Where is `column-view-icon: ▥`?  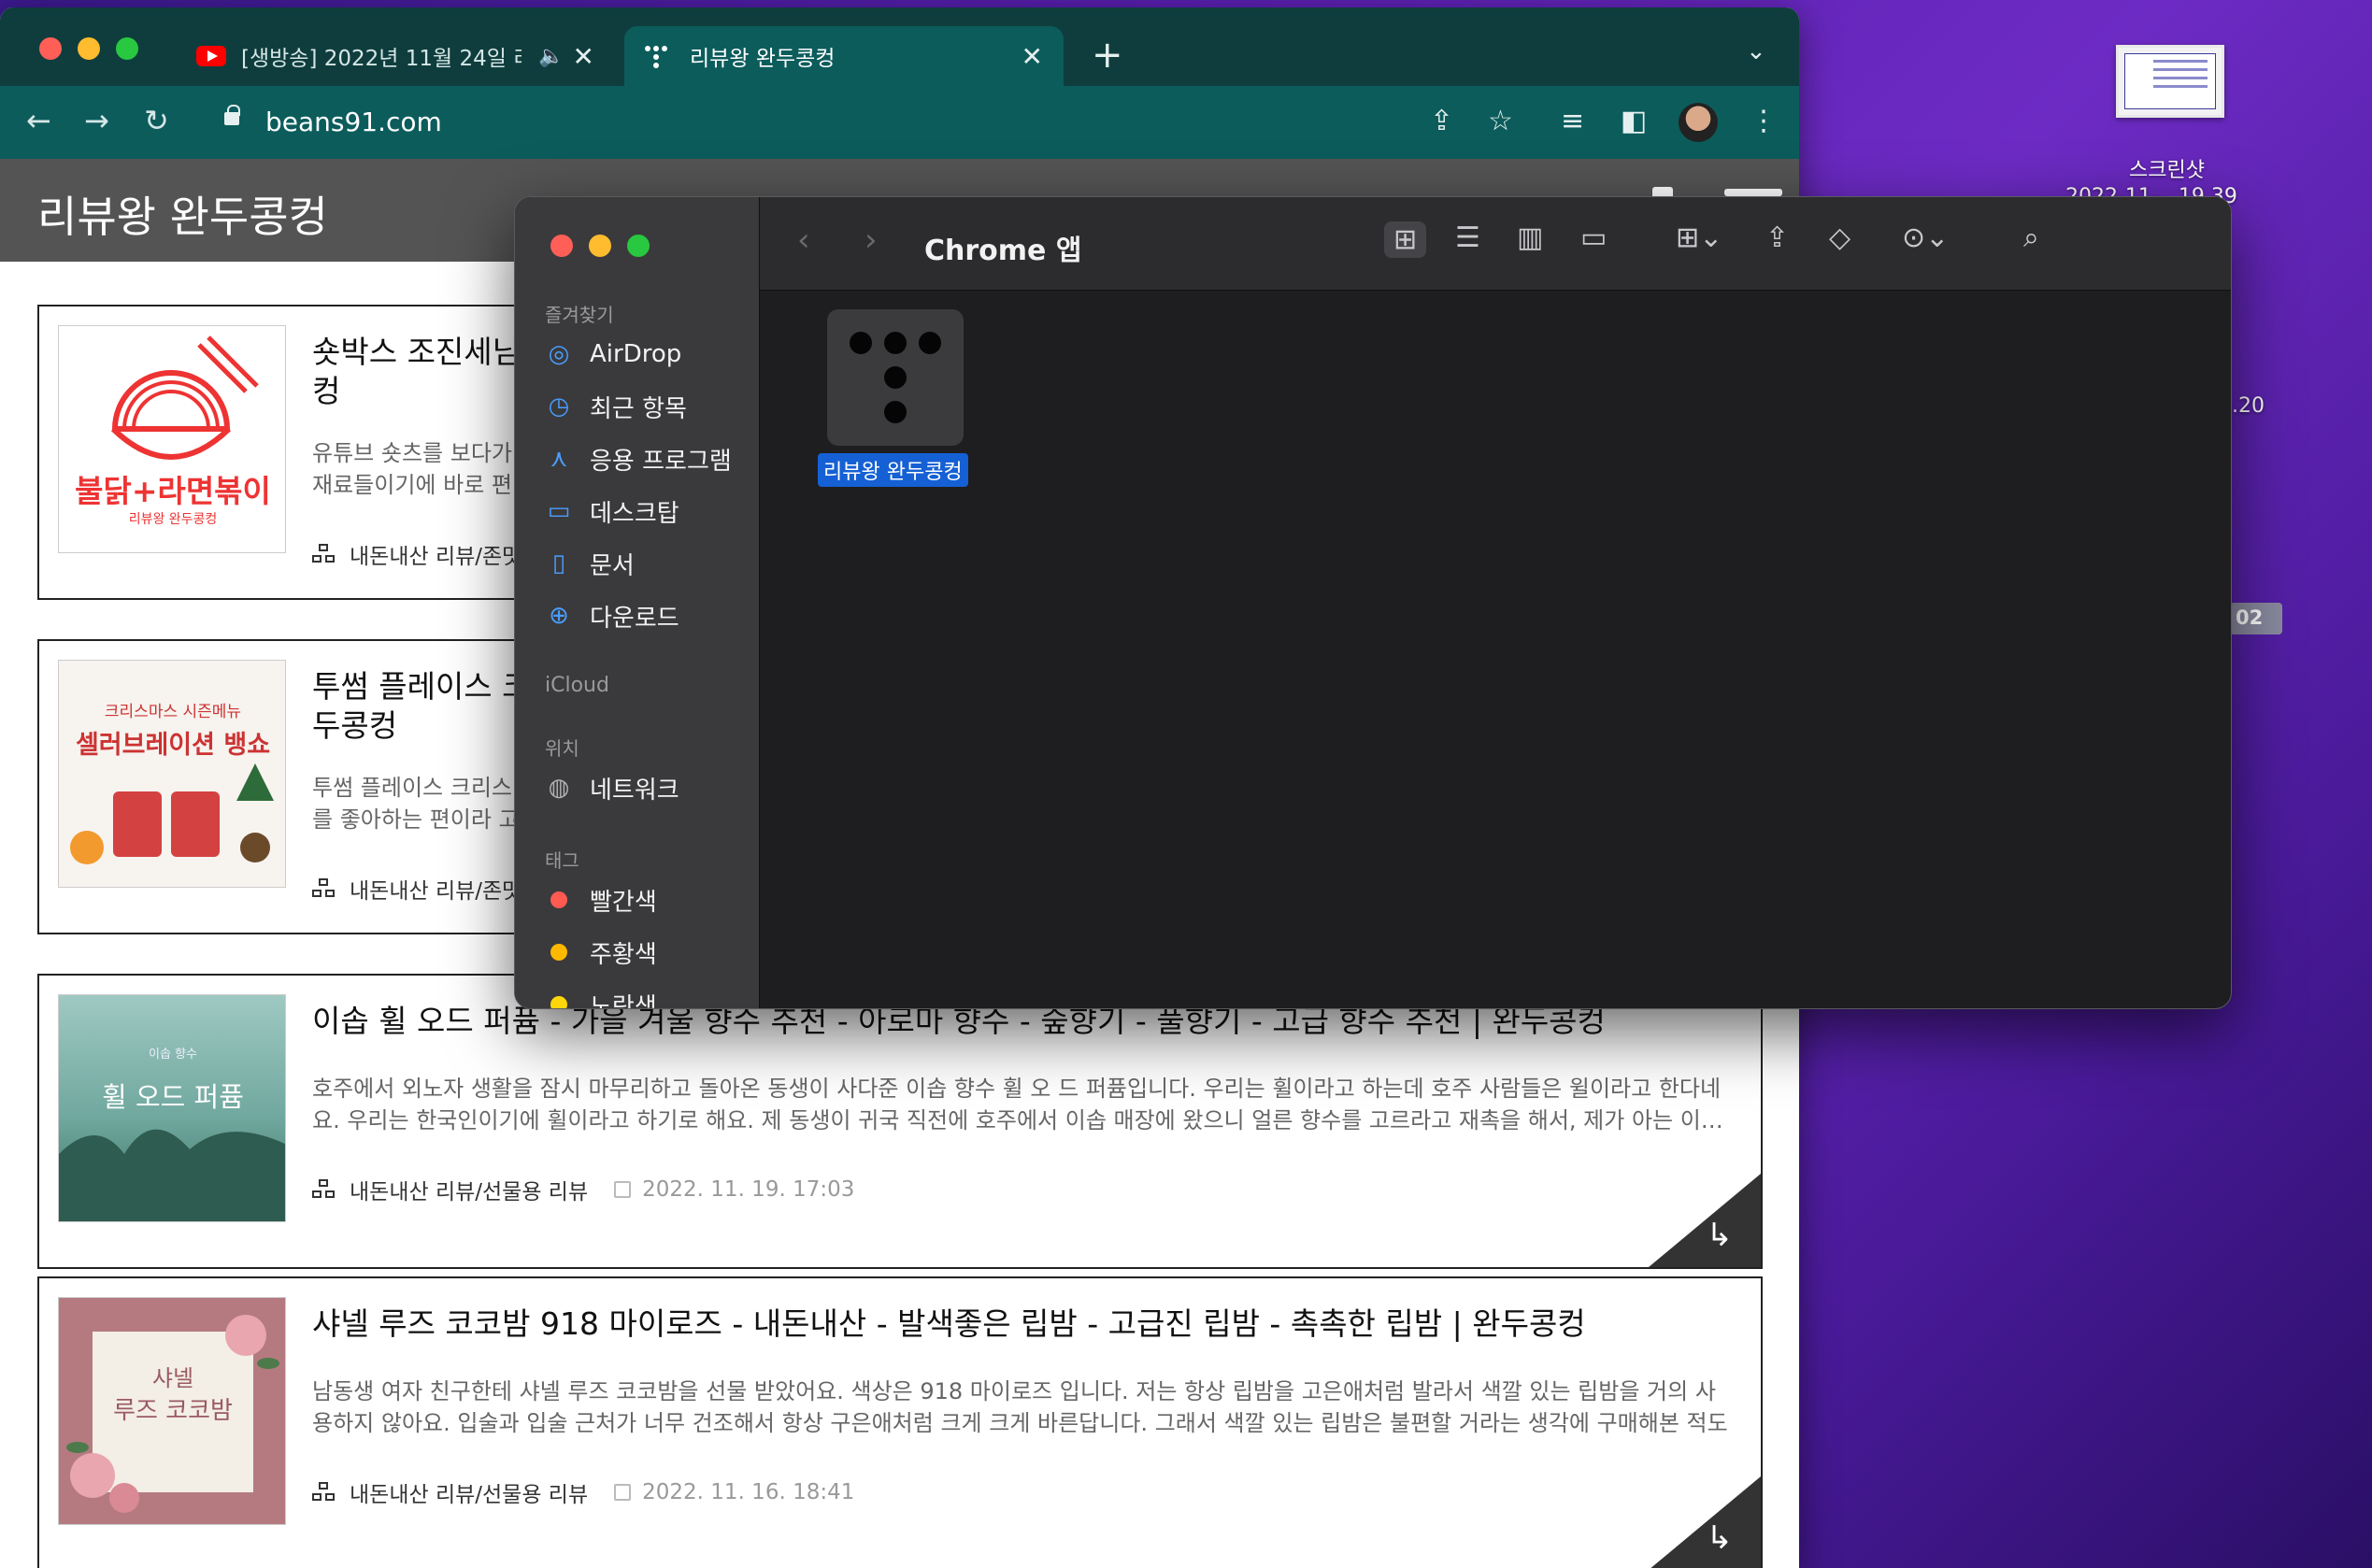
column-view-icon: ▥ is located at coordinates (1530, 237).